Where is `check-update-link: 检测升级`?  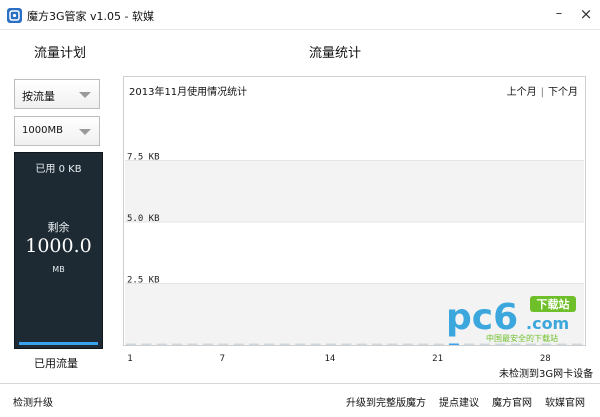 check-update-link: 检测升级 is located at coordinates (33, 401).